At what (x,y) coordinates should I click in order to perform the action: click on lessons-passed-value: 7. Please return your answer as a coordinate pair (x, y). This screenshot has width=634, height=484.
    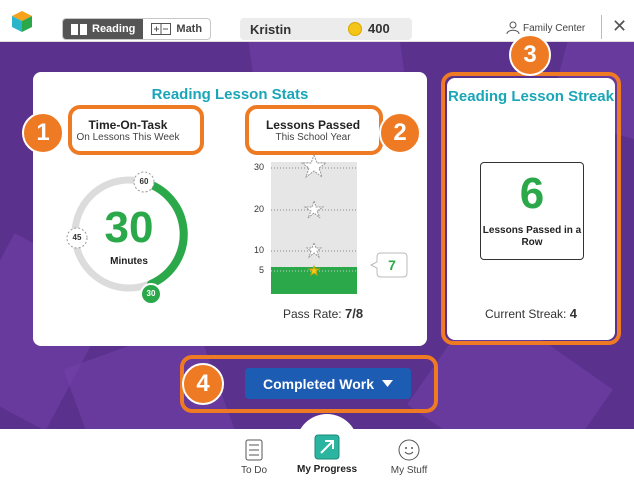
    Looking at the image, I should click on (392, 265).